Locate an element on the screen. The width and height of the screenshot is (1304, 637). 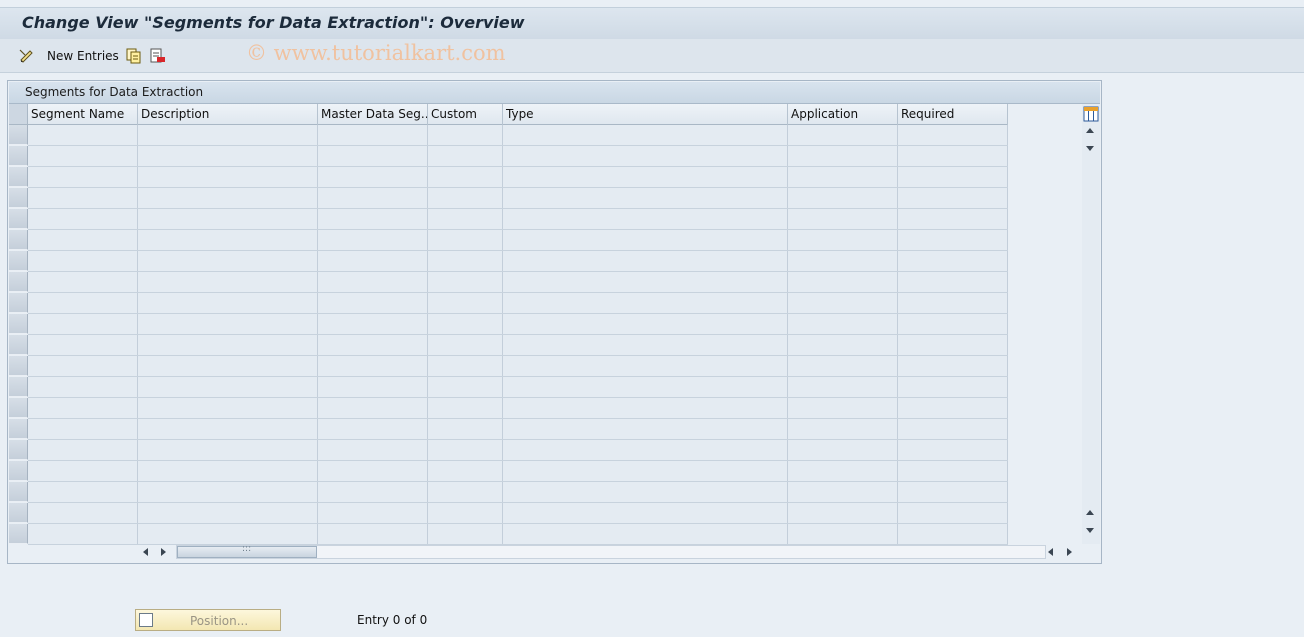
horizontal-scrollbar: ::: is located at coordinates (610, 552).